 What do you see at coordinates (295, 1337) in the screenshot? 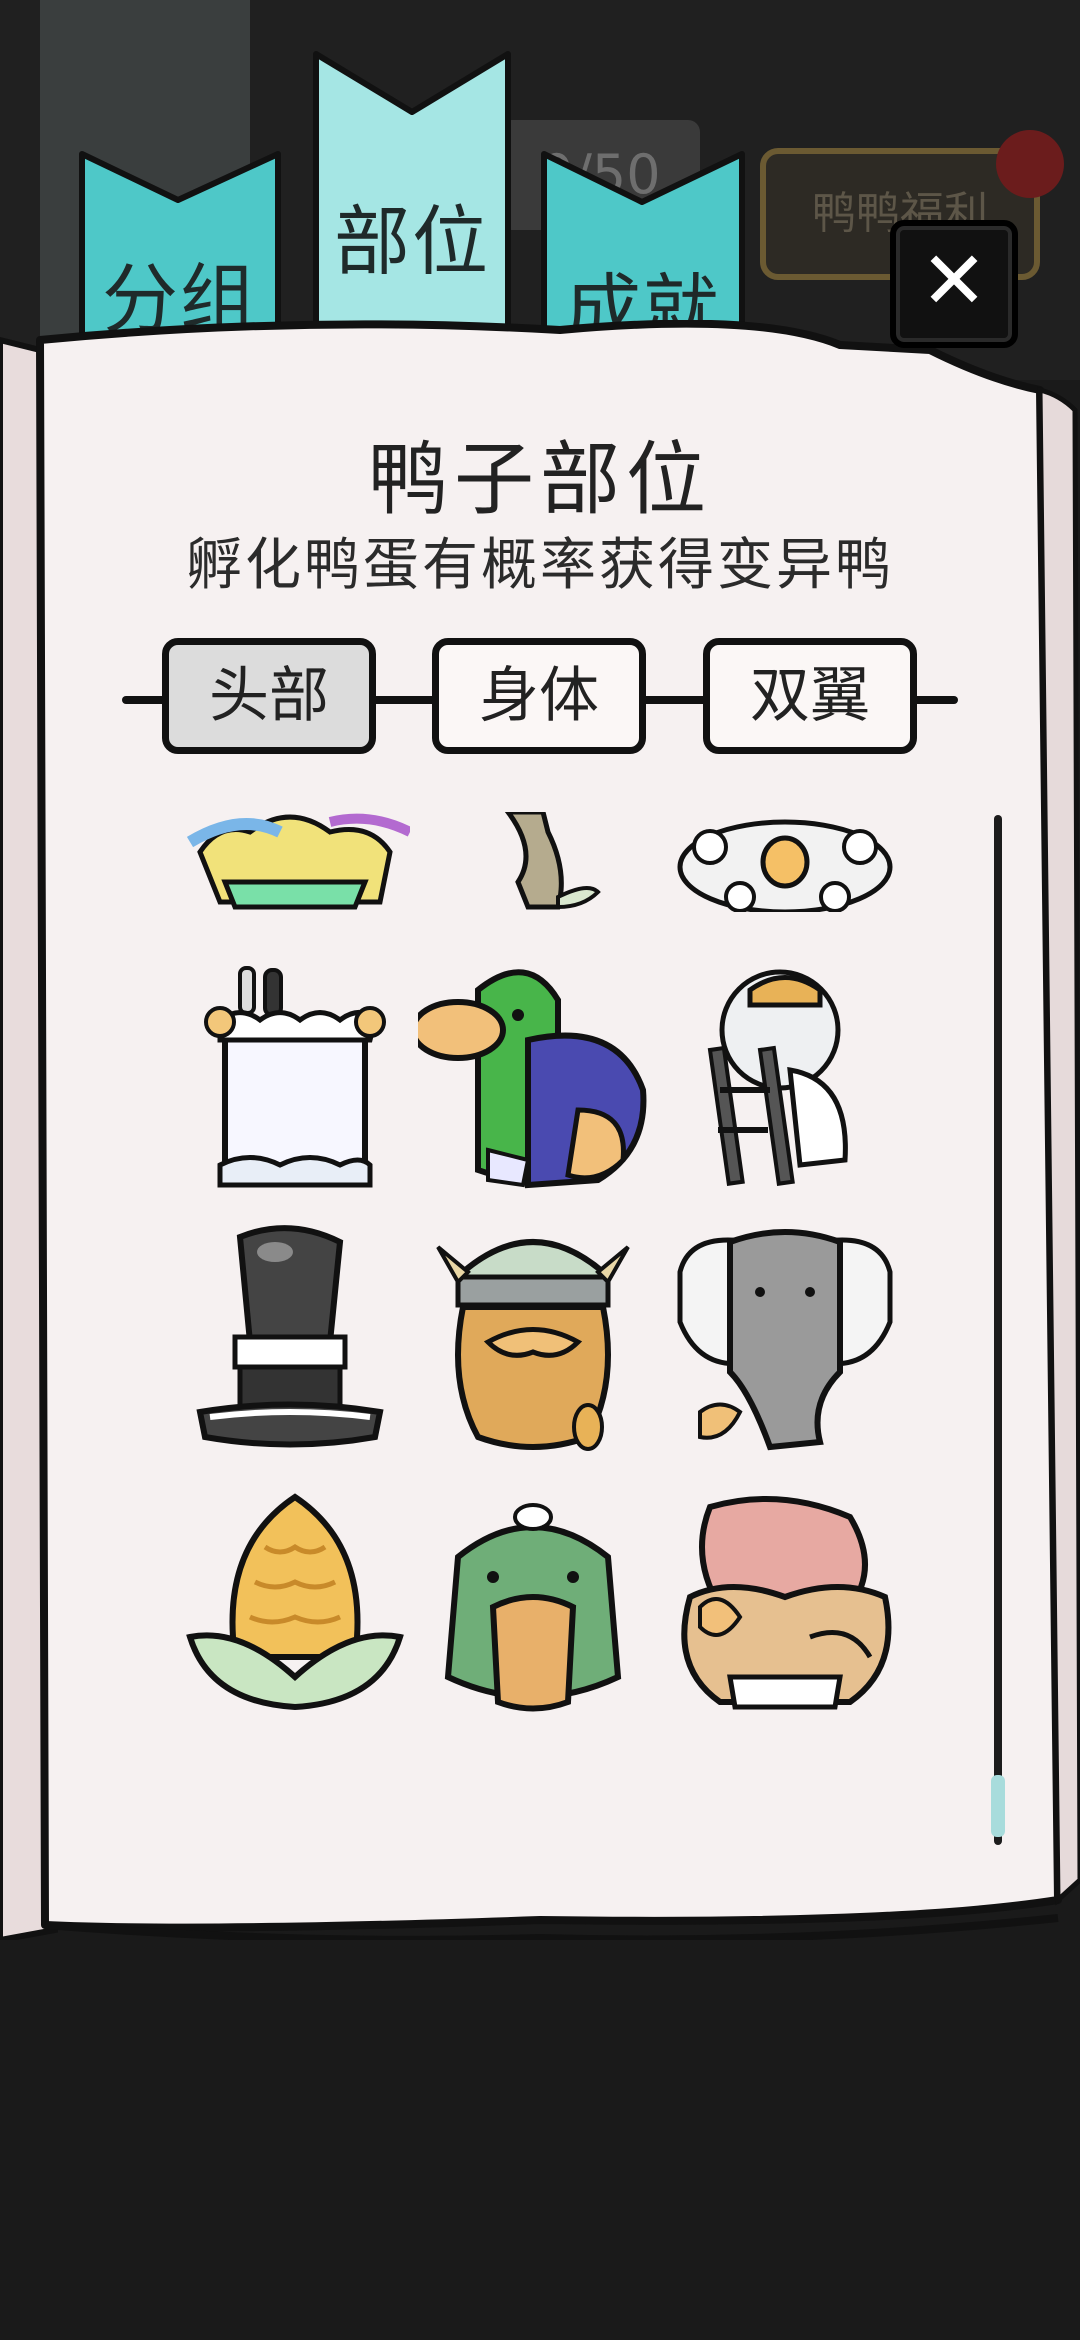
I see `top-hat-icon` at bounding box center [295, 1337].